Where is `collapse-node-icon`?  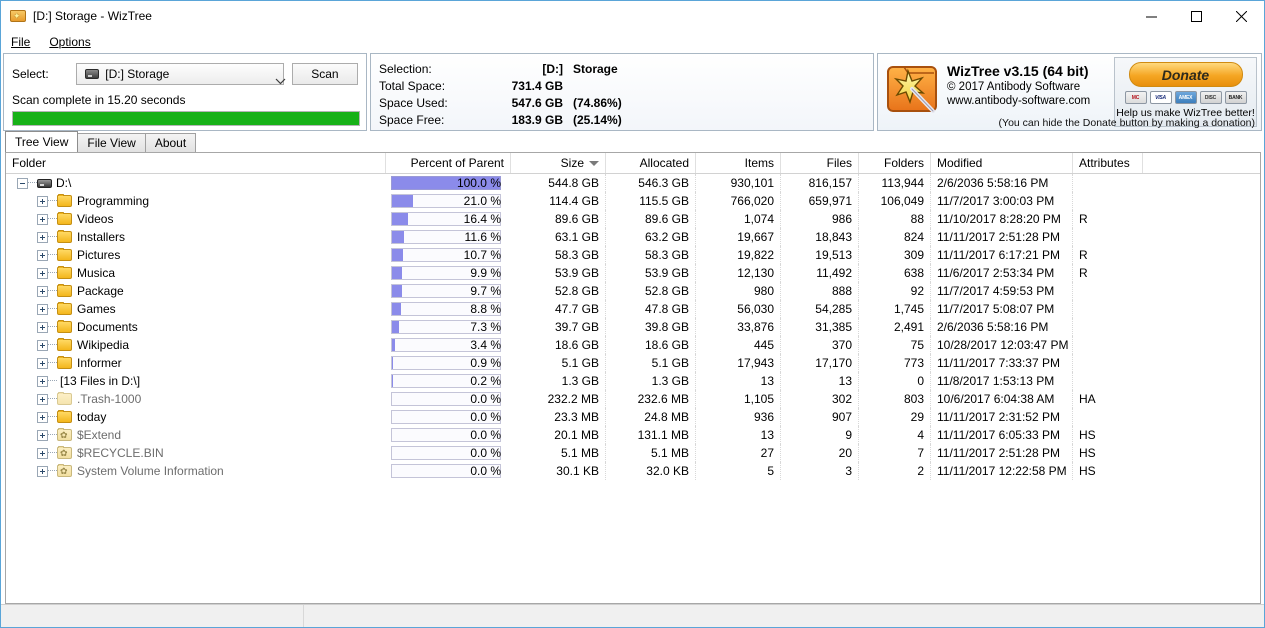 collapse-node-icon is located at coordinates (22, 183).